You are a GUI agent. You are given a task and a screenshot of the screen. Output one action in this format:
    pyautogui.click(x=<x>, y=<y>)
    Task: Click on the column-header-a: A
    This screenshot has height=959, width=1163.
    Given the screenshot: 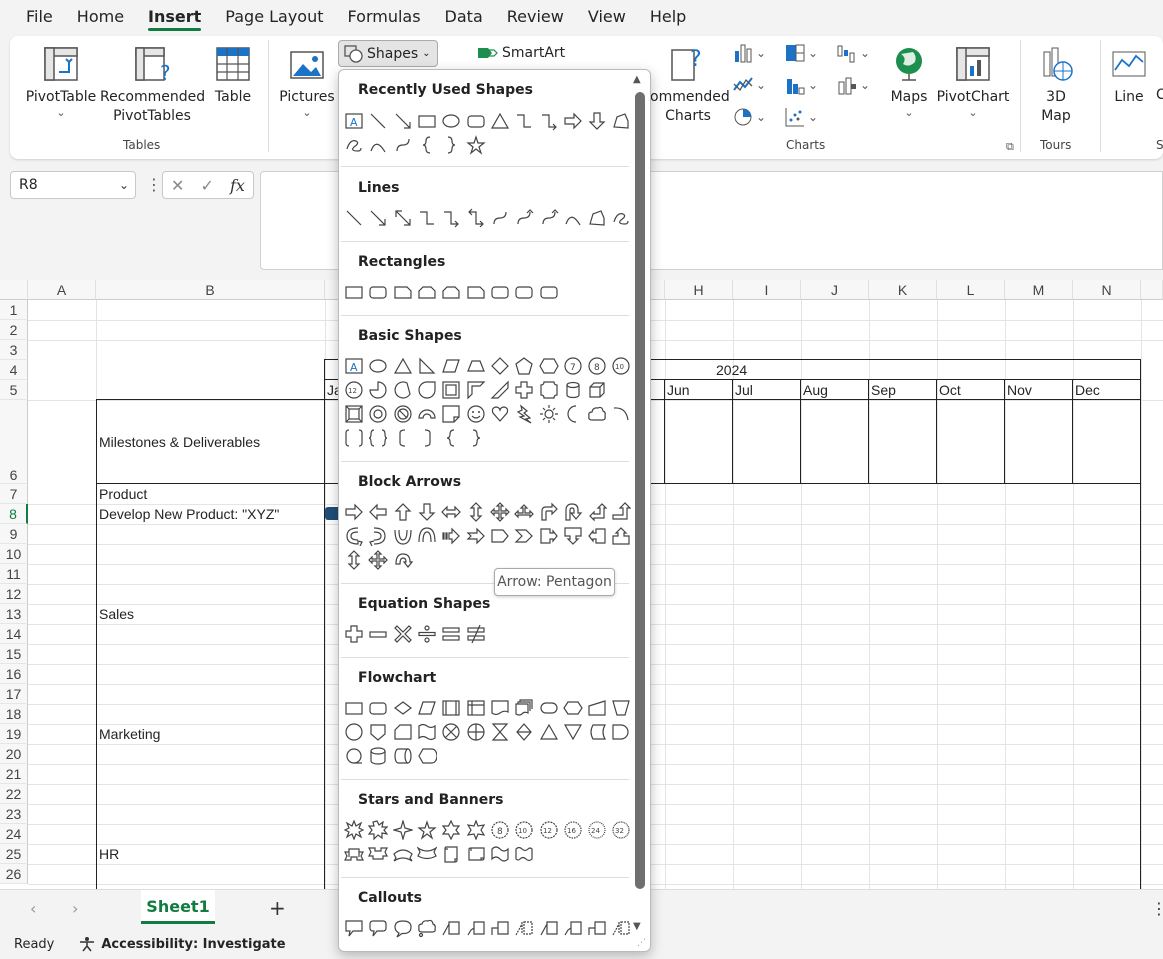 What is the action you would take?
    pyautogui.click(x=62, y=290)
    